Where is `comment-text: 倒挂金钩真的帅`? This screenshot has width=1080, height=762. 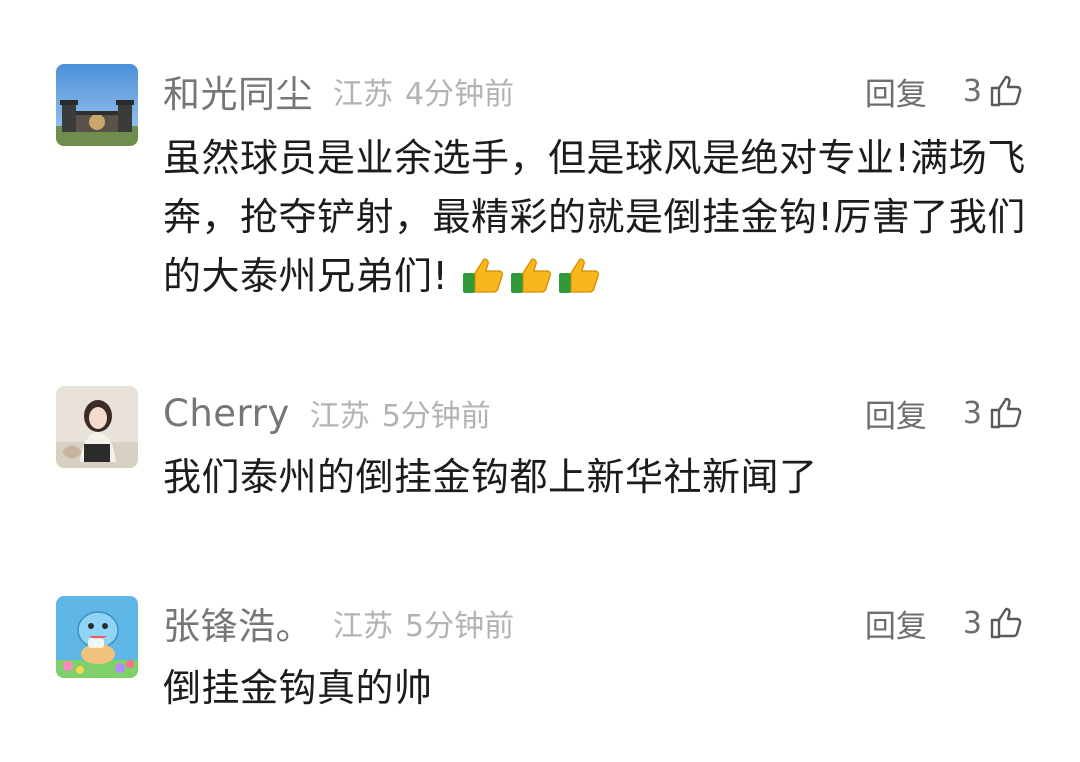
comment-text: 倒挂金钩真的帅 is located at coordinates (598, 688).